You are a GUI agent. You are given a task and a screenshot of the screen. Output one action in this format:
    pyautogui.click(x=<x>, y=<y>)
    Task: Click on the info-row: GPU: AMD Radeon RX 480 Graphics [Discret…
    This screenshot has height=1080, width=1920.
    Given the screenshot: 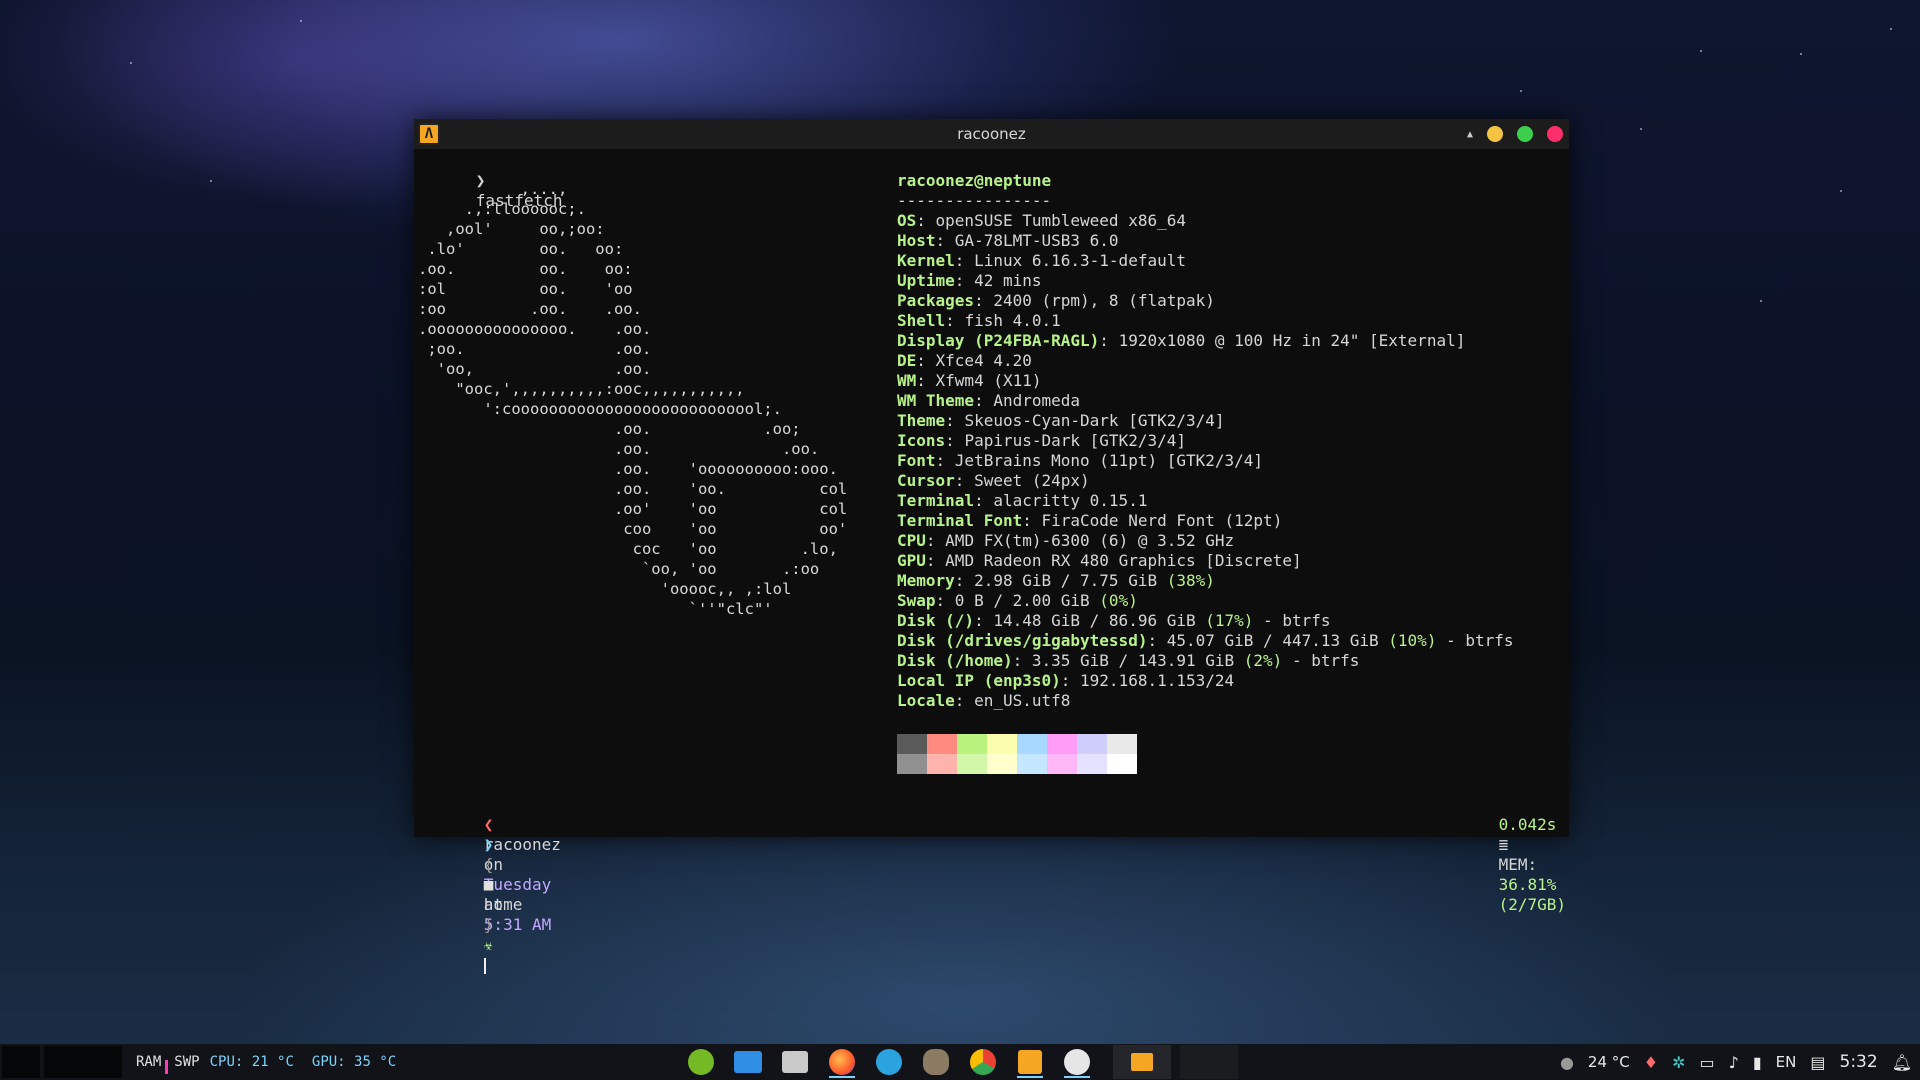 What is the action you would take?
    pyautogui.click(x=1205, y=561)
    